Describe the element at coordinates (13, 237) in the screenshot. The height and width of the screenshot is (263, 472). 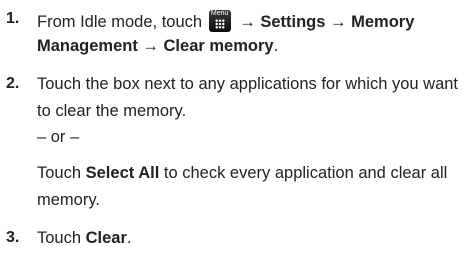
I see `step-3-number: 3.` at that location.